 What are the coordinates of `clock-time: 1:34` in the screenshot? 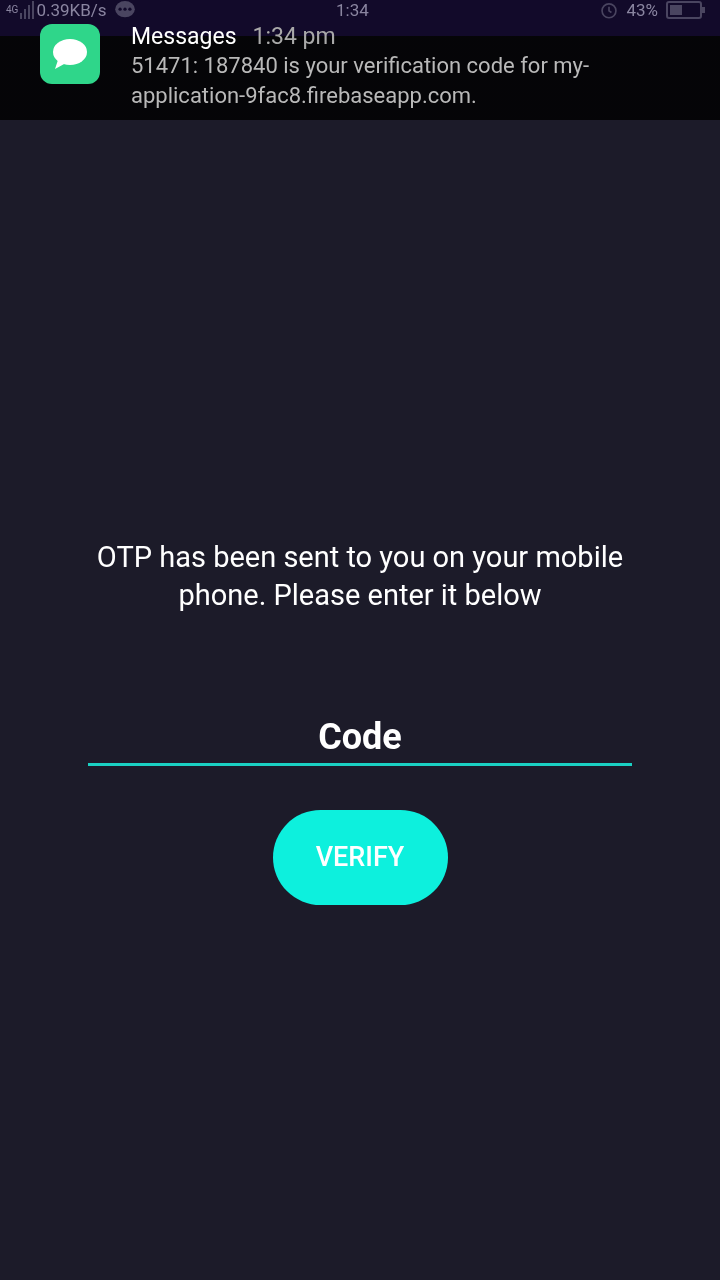 It's located at (352, 10).